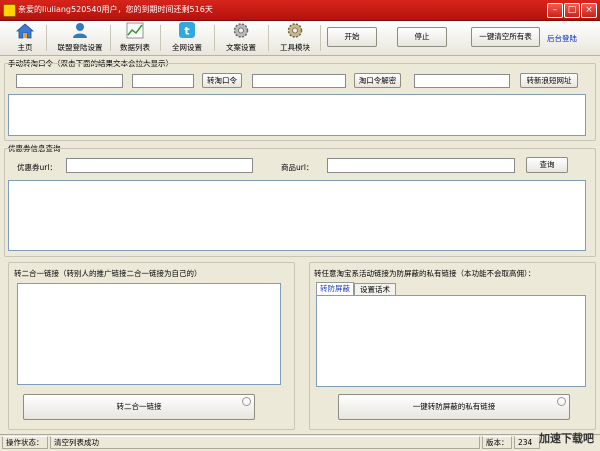 Image resolution: width=600 pixels, height=451 pixels. What do you see at coordinates (135, 30) in the screenshot?
I see `chart-icon` at bounding box center [135, 30].